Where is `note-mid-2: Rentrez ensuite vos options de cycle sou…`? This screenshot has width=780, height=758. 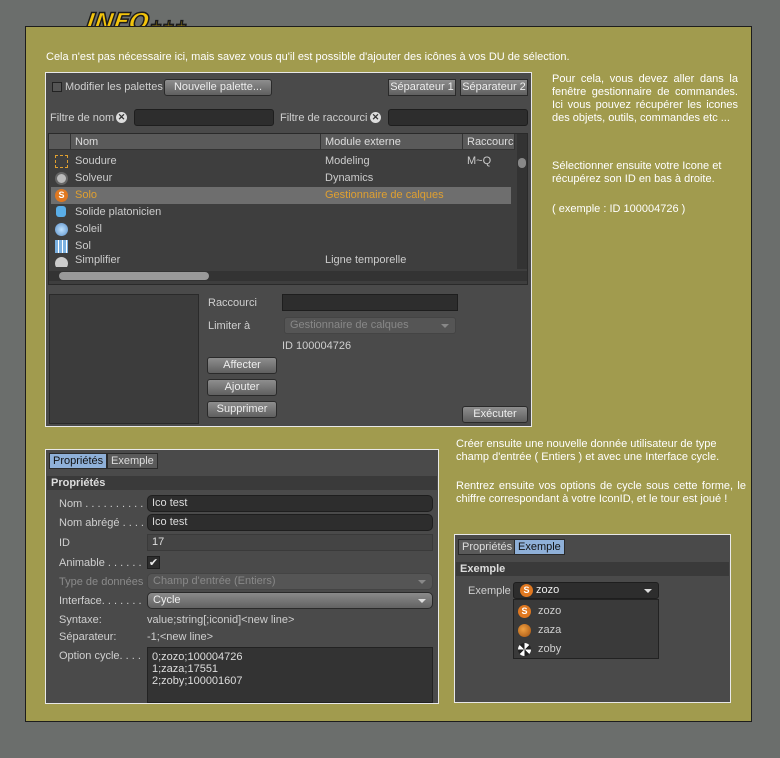
note-mid-2: Rentrez ensuite vos options de cycle sou… is located at coordinates (601, 492).